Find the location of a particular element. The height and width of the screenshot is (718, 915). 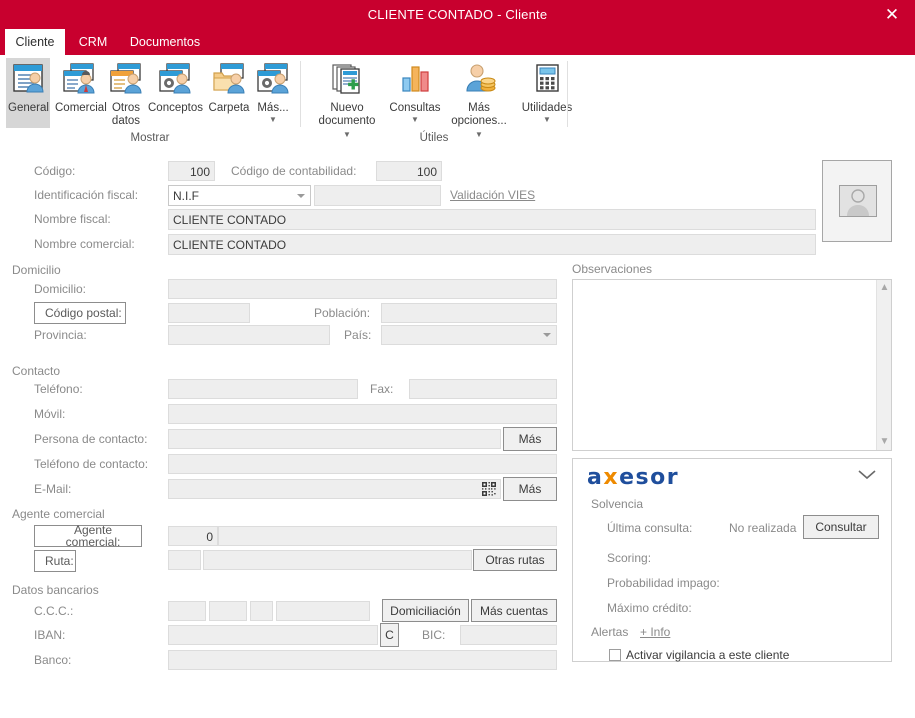

ribbon-button-general: General is located at coordinates (28, 93).